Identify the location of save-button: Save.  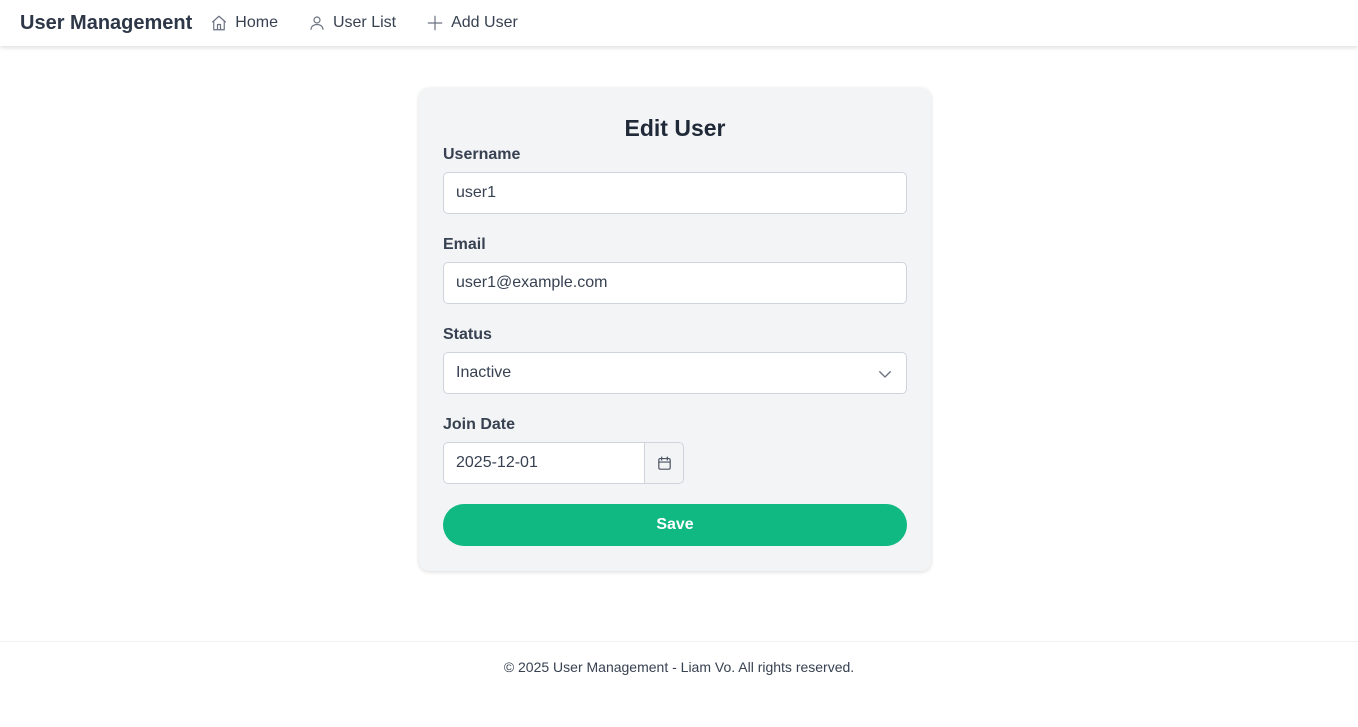
(675, 525).